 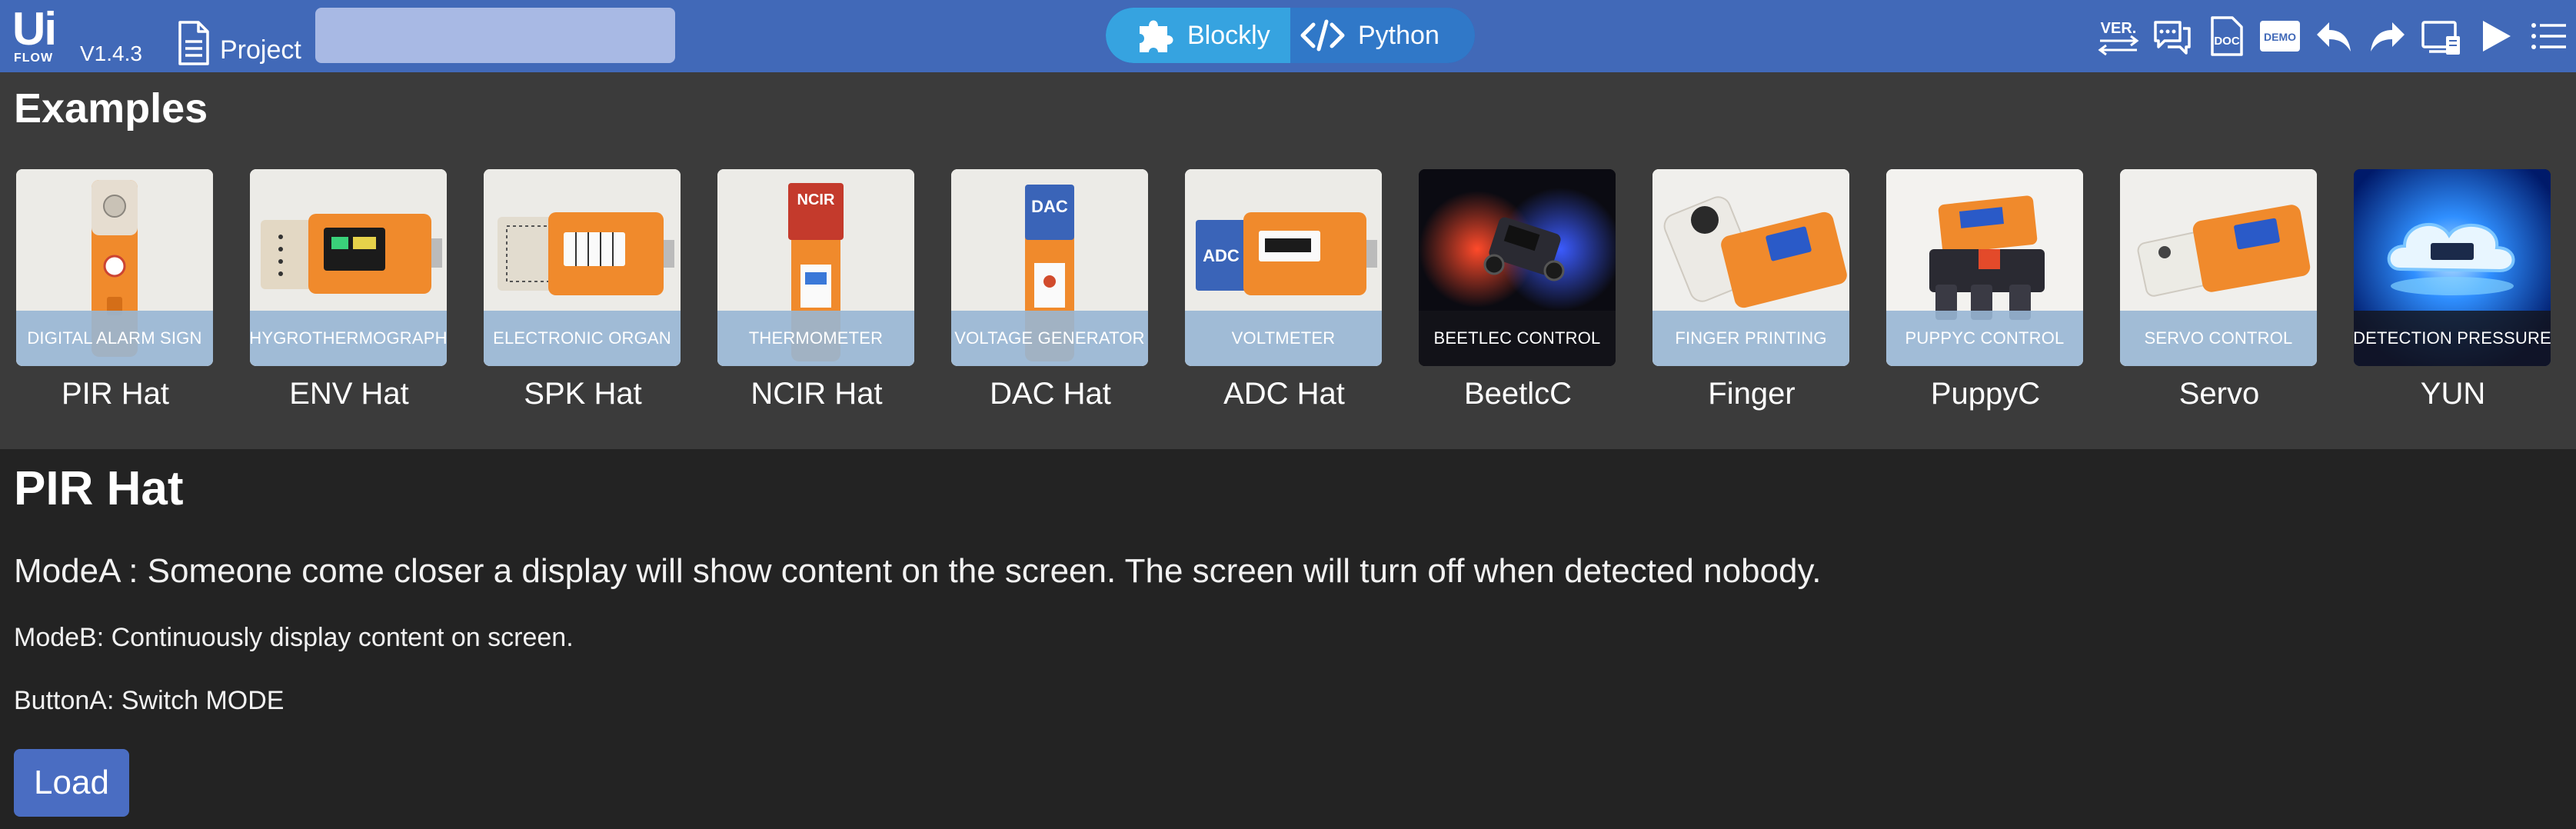 I want to click on example-card-dac-hat: DAC VOLTAGE GENERATOR DAC Hat, so click(x=1052, y=304).